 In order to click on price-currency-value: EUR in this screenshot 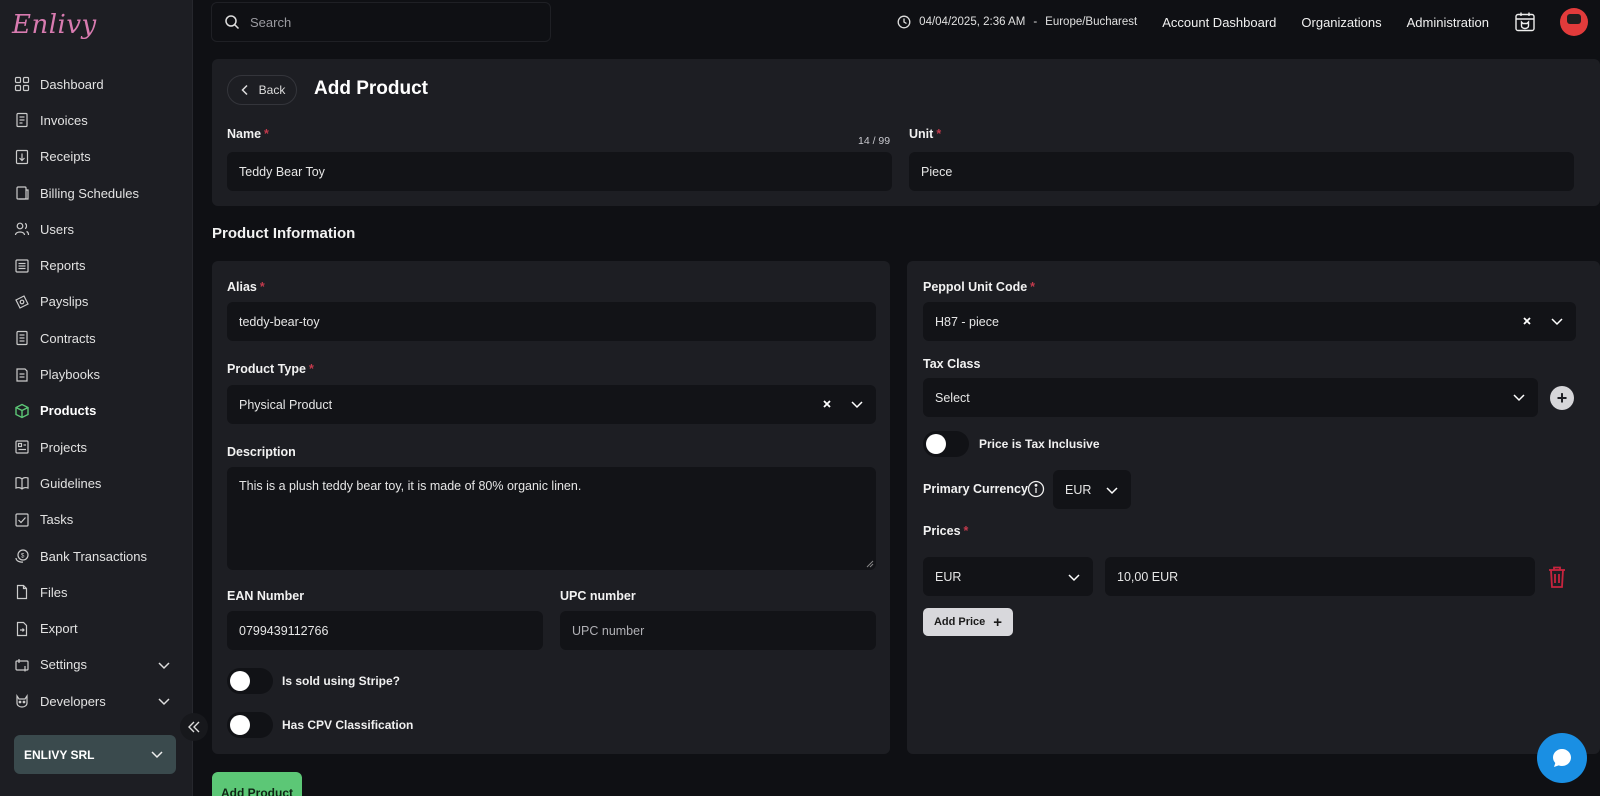, I will do `click(948, 576)`.